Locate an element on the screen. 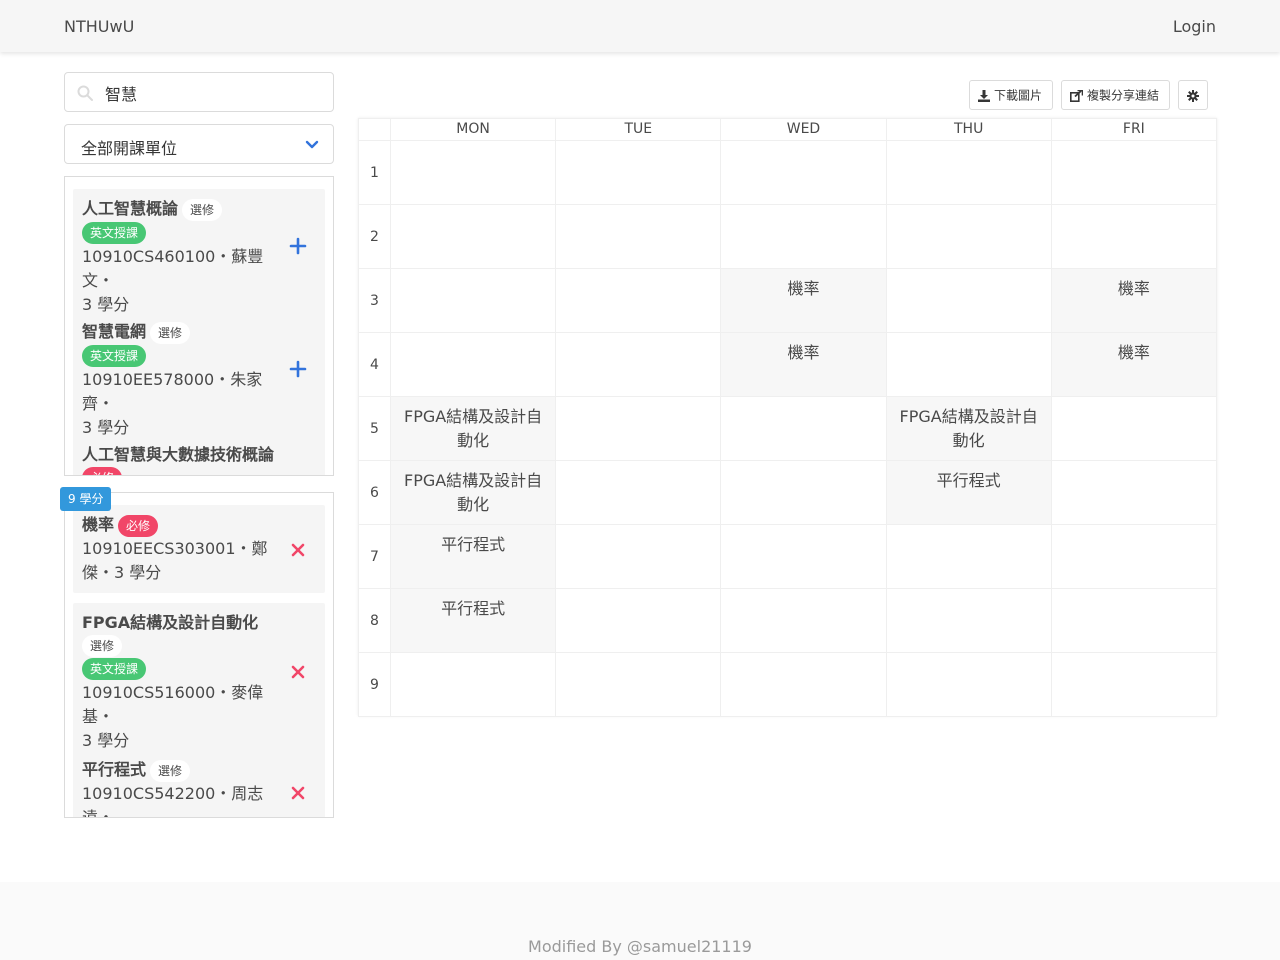 The width and height of the screenshot is (1280, 960). total-credits-badge: 9 學分 is located at coordinates (86, 499).